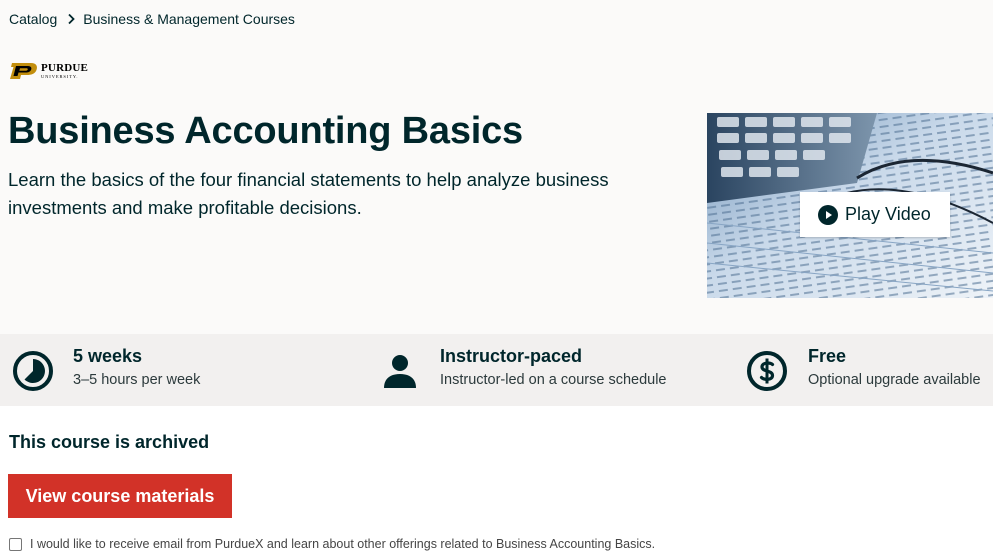  What do you see at coordinates (827, 356) in the screenshot?
I see `stat-price-heading: Free` at bounding box center [827, 356].